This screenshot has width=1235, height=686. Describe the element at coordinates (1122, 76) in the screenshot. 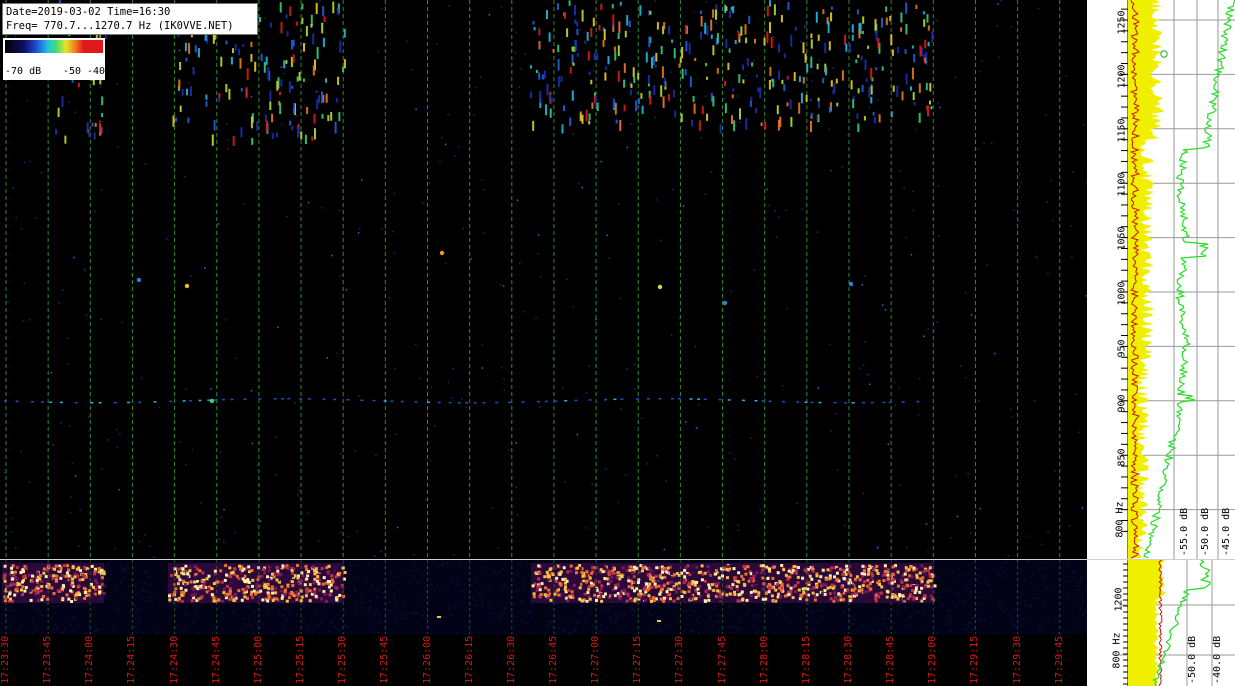

I see `freq-label-1200: 1200` at that location.